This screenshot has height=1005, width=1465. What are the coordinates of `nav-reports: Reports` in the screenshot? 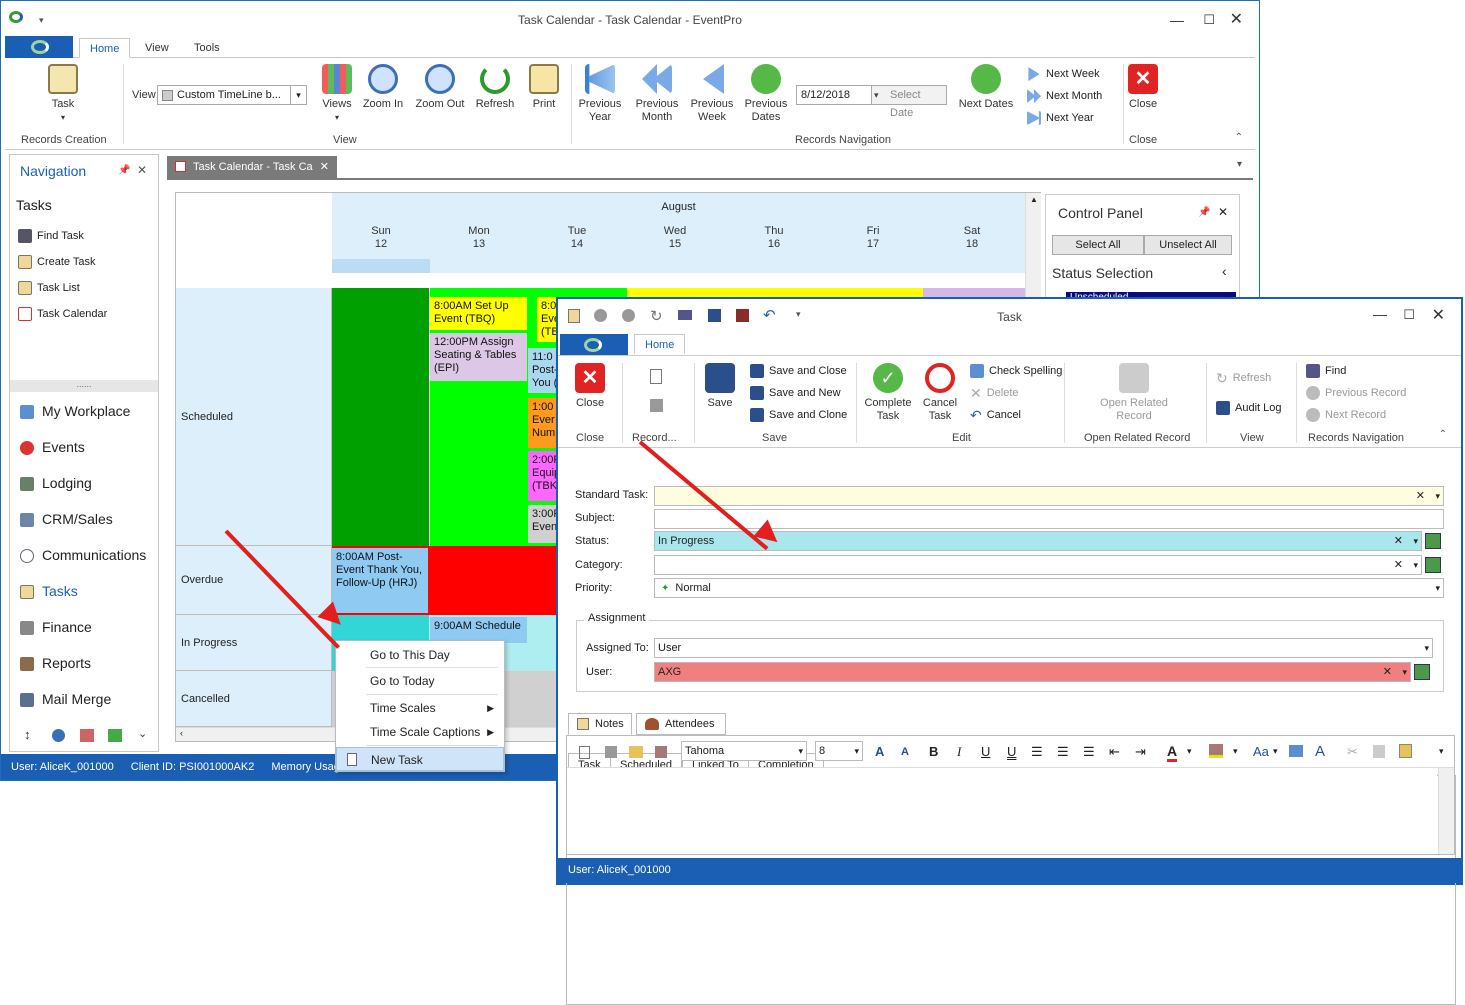 It's located at (55, 663).